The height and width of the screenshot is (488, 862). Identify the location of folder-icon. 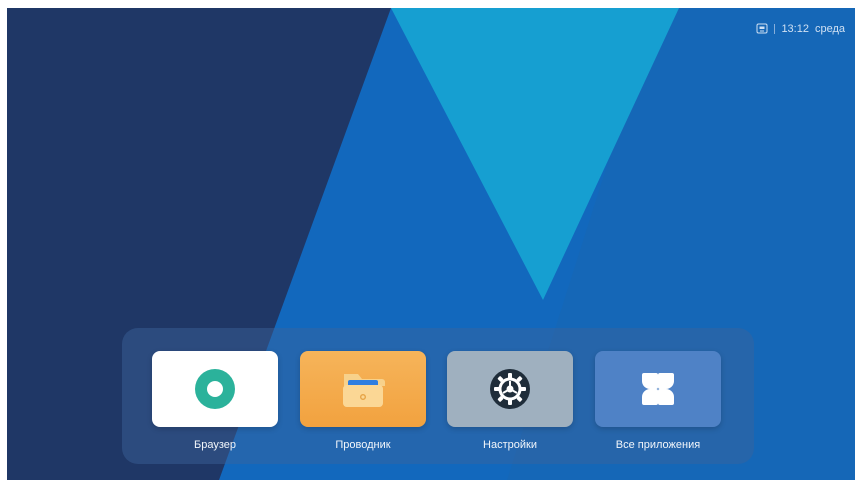
(364, 390).